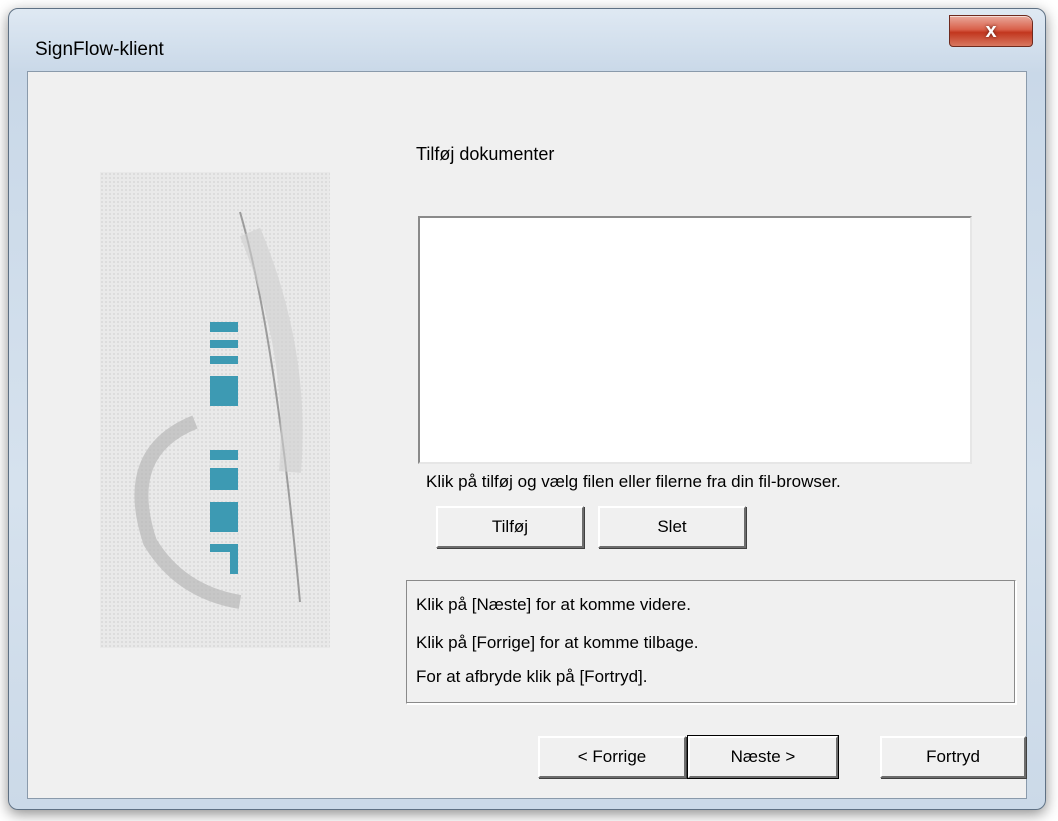 The width and height of the screenshot is (1058, 821). What do you see at coordinates (532, 676) in the screenshot?
I see `info-cancel-text: For at afbryde klik på [Fortryd].` at bounding box center [532, 676].